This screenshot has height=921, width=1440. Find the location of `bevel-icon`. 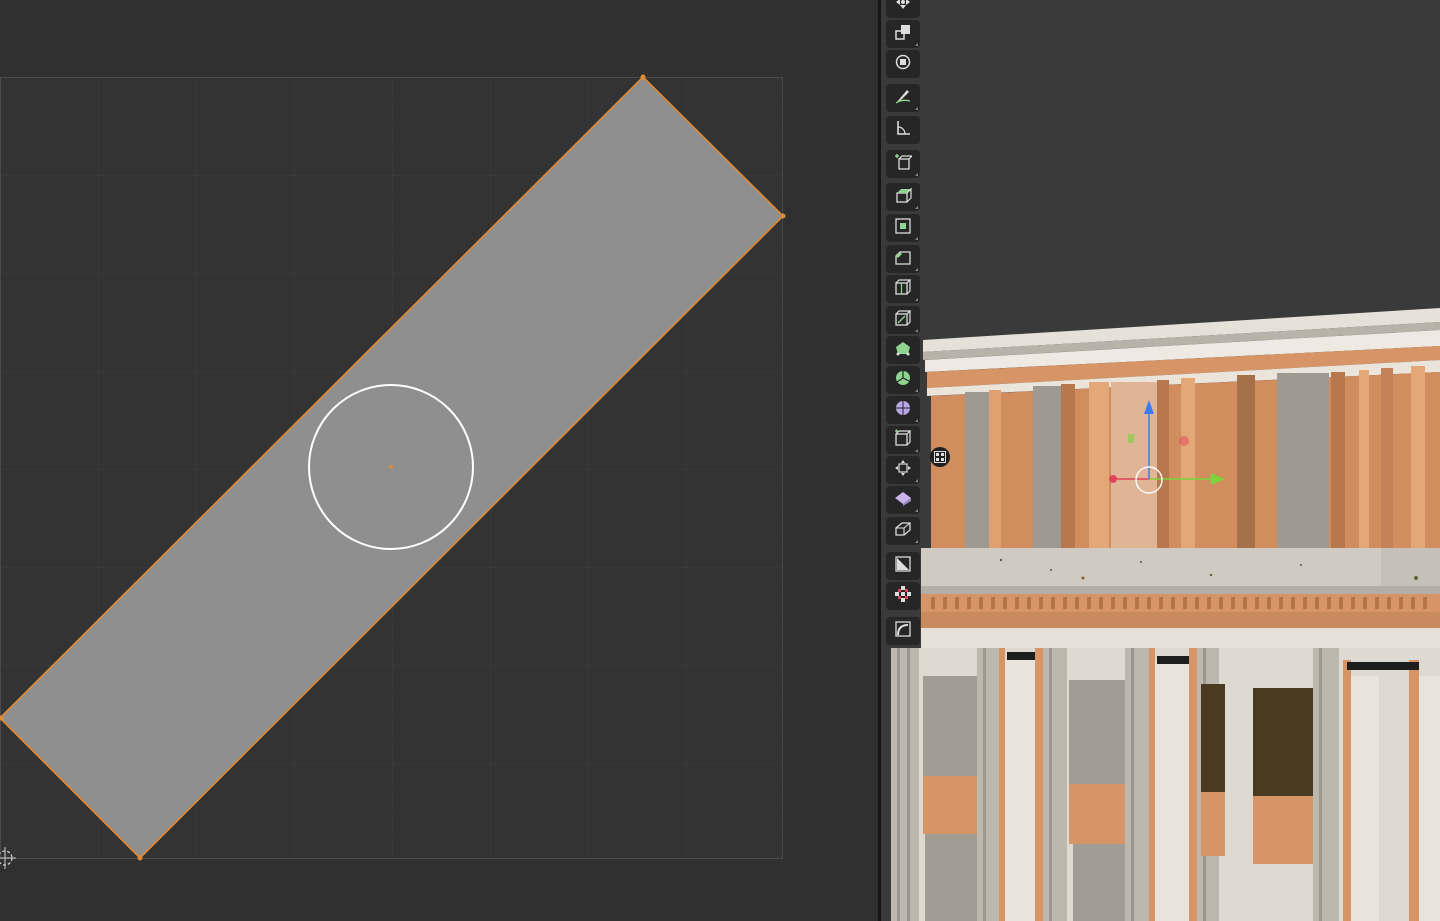

bevel-icon is located at coordinates (903, 259).